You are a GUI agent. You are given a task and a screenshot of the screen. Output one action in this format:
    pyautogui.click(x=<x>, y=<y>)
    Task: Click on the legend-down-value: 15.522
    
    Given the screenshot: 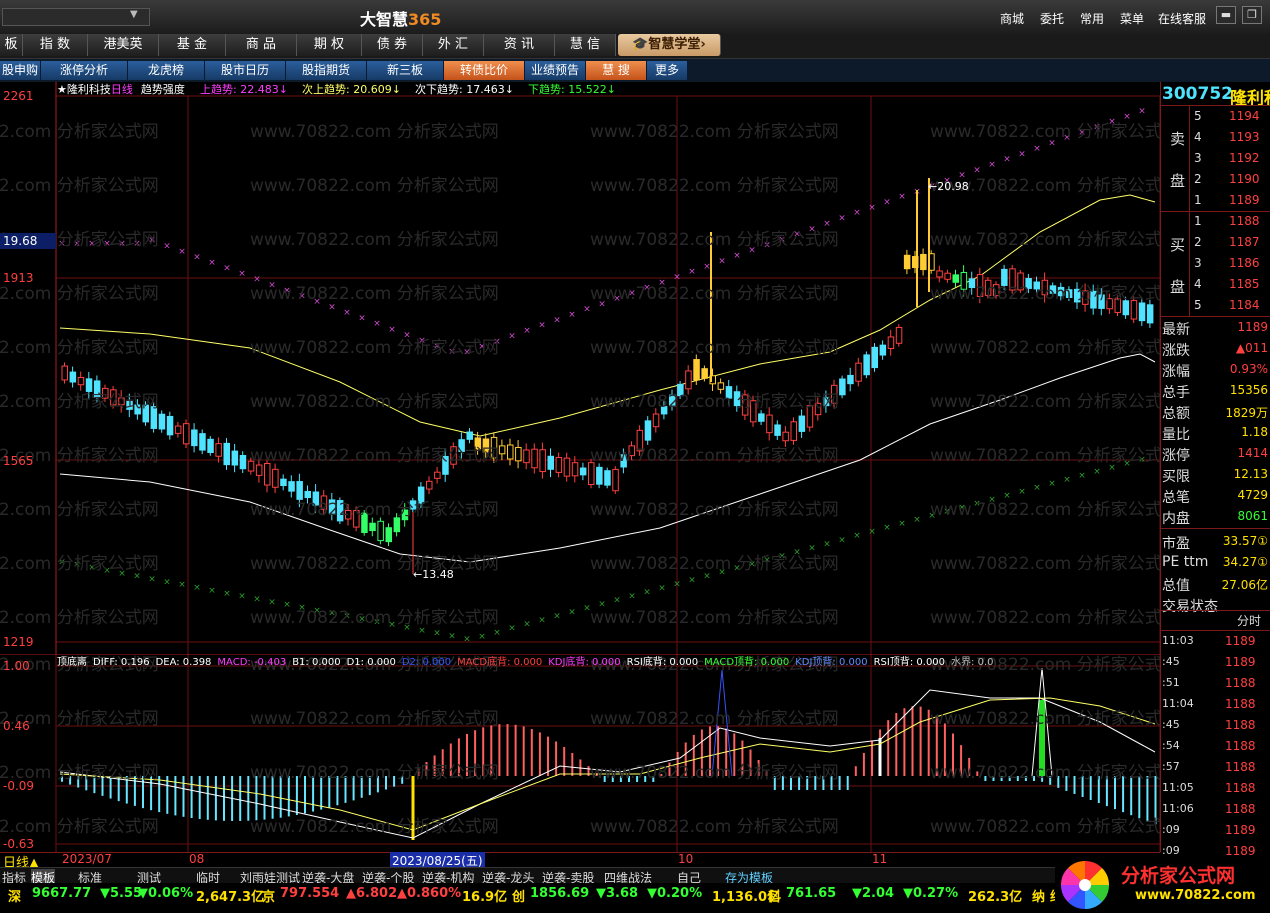 What is the action you would take?
    pyautogui.click(x=587, y=89)
    